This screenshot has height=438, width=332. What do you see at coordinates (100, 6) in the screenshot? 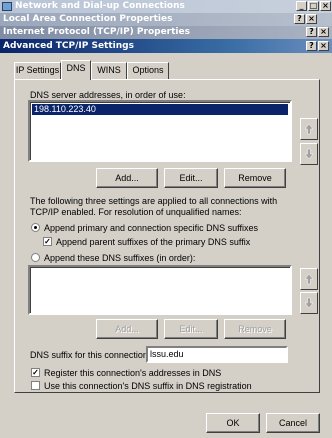
I see `network-connections-title: Network and Dial-up Connections` at bounding box center [100, 6].